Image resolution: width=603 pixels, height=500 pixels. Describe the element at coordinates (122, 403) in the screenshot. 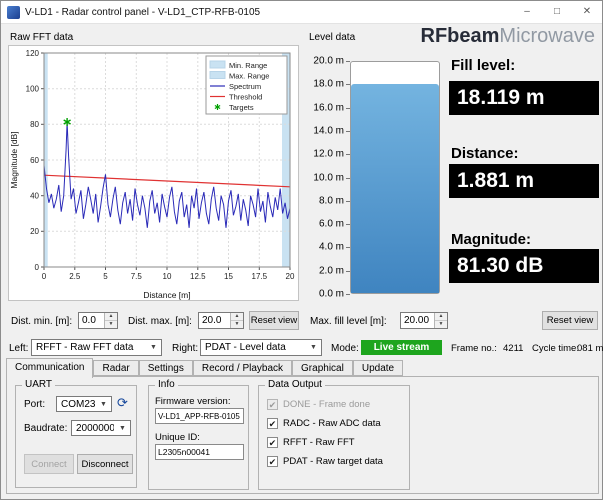

I see `refresh-ports-icon: ⟳` at that location.